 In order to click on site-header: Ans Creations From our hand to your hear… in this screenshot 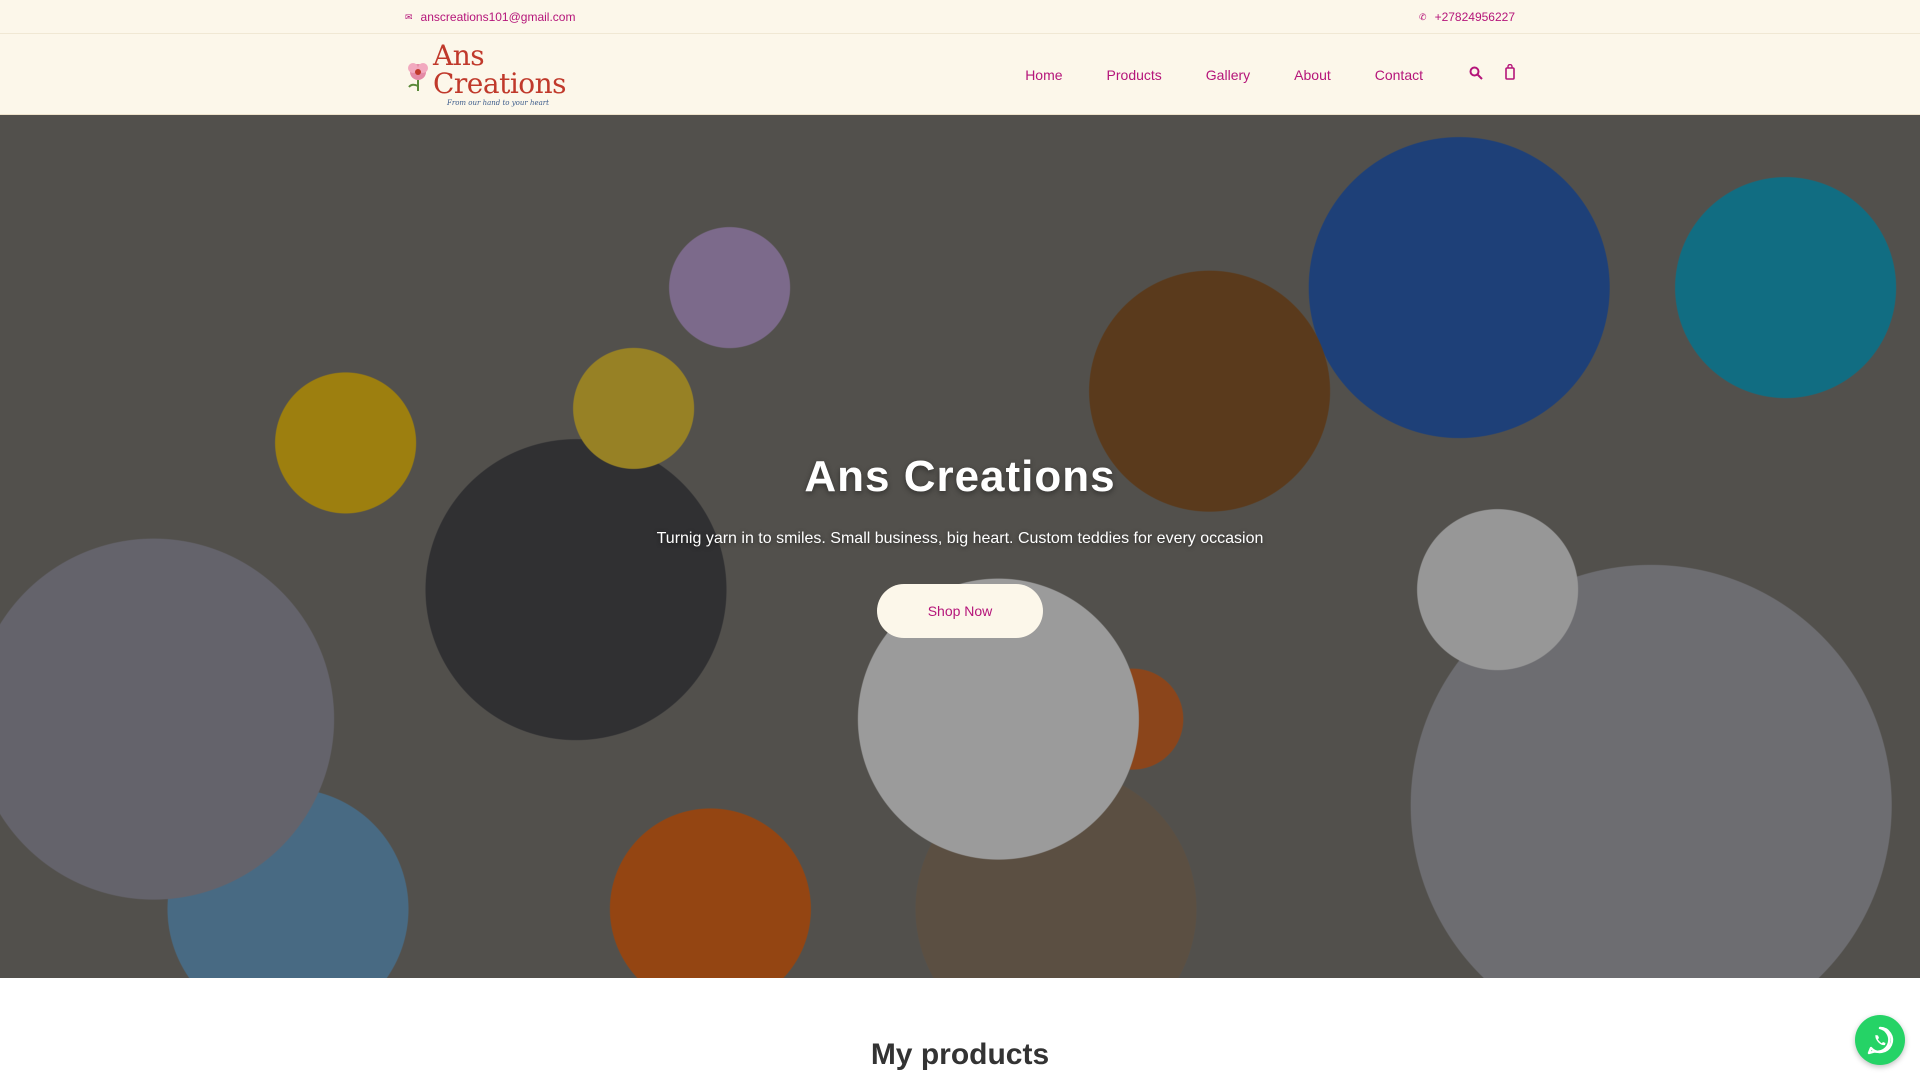, I will do `click(960, 74)`.